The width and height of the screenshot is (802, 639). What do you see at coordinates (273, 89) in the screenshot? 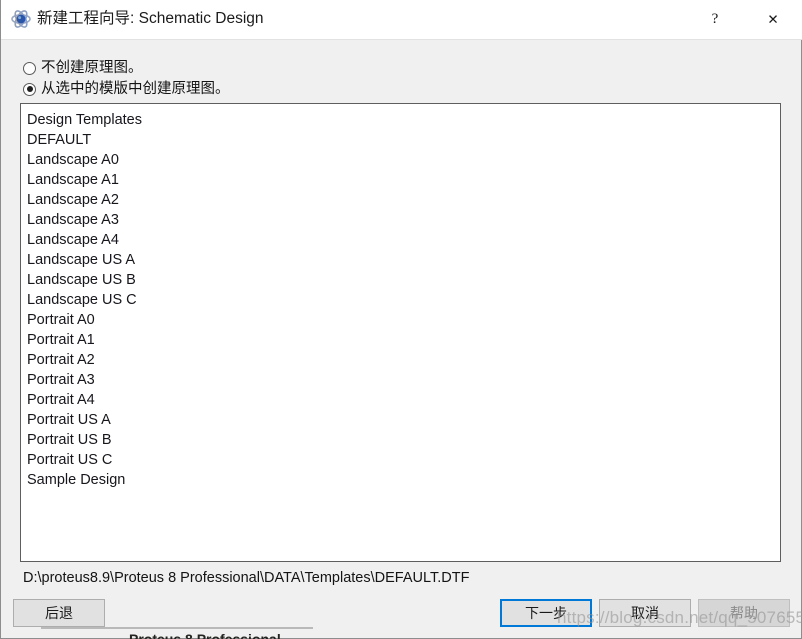
I see `radio-option-from-template: 从选中的模版中创建原理图。` at bounding box center [273, 89].